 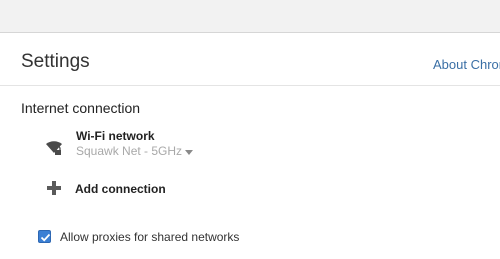 I want to click on network-name: Wi-Fi network, so click(x=115, y=136).